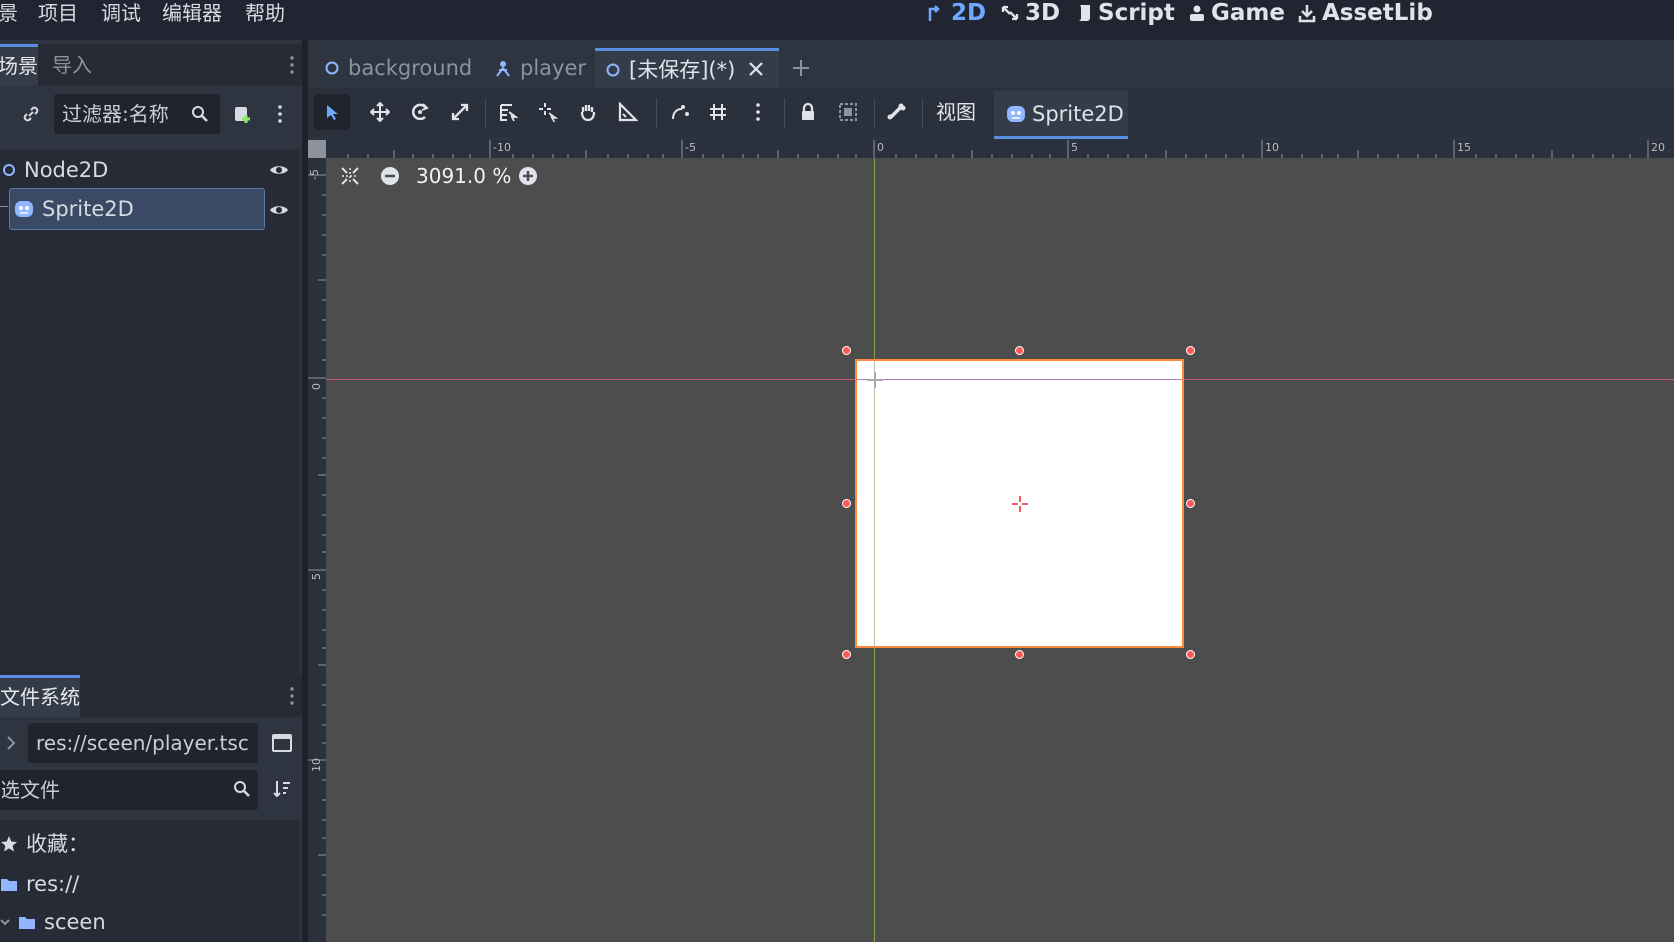 The width and height of the screenshot is (1674, 942). What do you see at coordinates (265, 13) in the screenshot?
I see `menu-help: 帮助` at bounding box center [265, 13].